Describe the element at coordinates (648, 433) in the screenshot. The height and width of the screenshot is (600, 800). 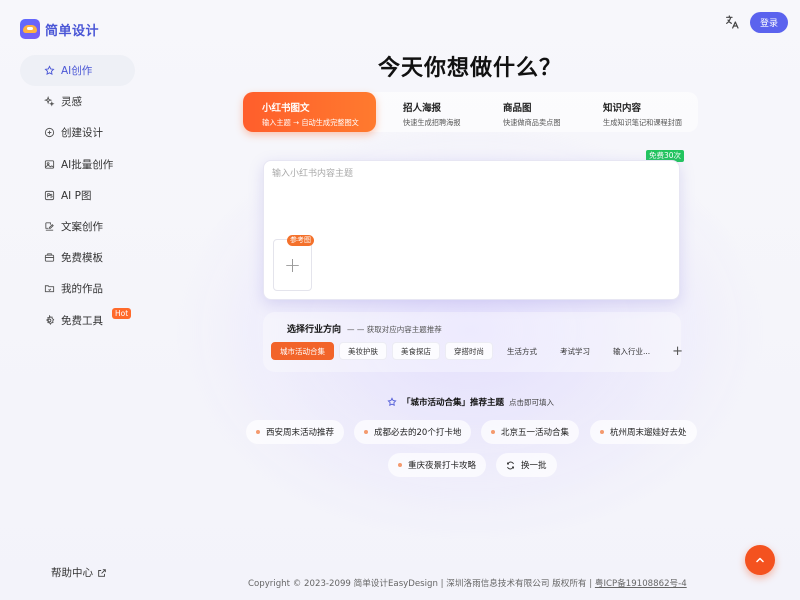
I see `recommend-item-label: 杭州周末遛娃好去处` at that location.